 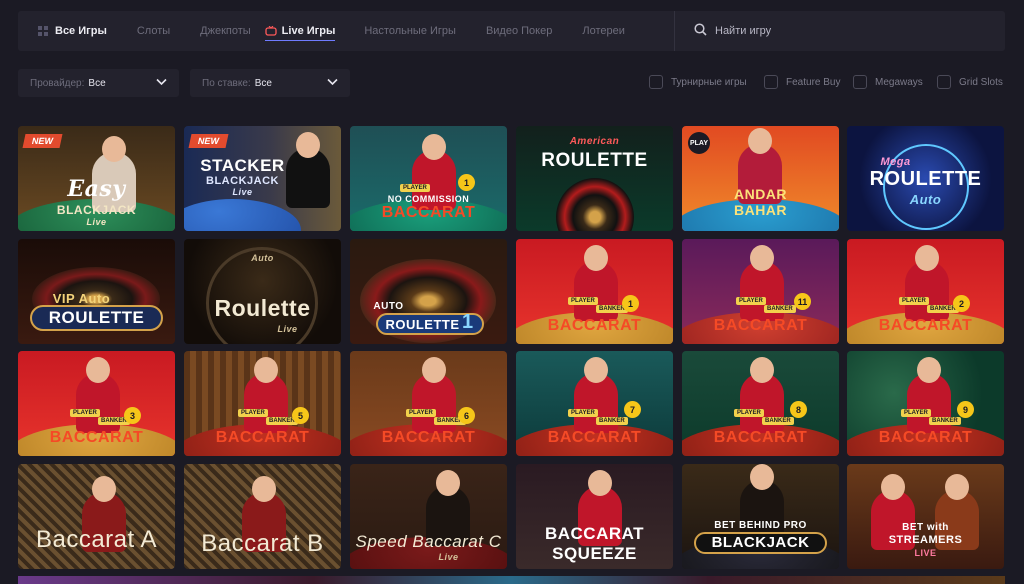 I want to click on table-number: 5, so click(x=300, y=415).